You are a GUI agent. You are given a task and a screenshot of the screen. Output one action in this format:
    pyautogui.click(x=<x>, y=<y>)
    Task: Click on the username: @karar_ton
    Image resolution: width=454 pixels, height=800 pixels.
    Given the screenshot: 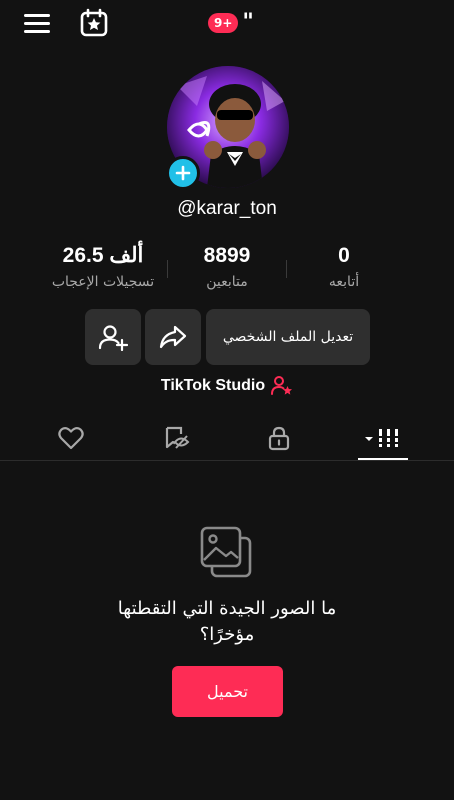 What is the action you would take?
    pyautogui.click(x=227, y=208)
    